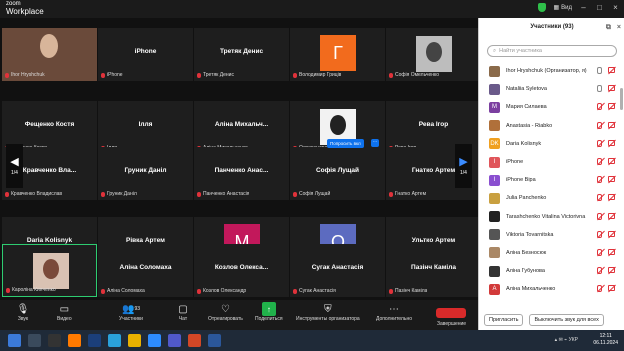  I want to click on maximize-icon: □, so click(599, 7).